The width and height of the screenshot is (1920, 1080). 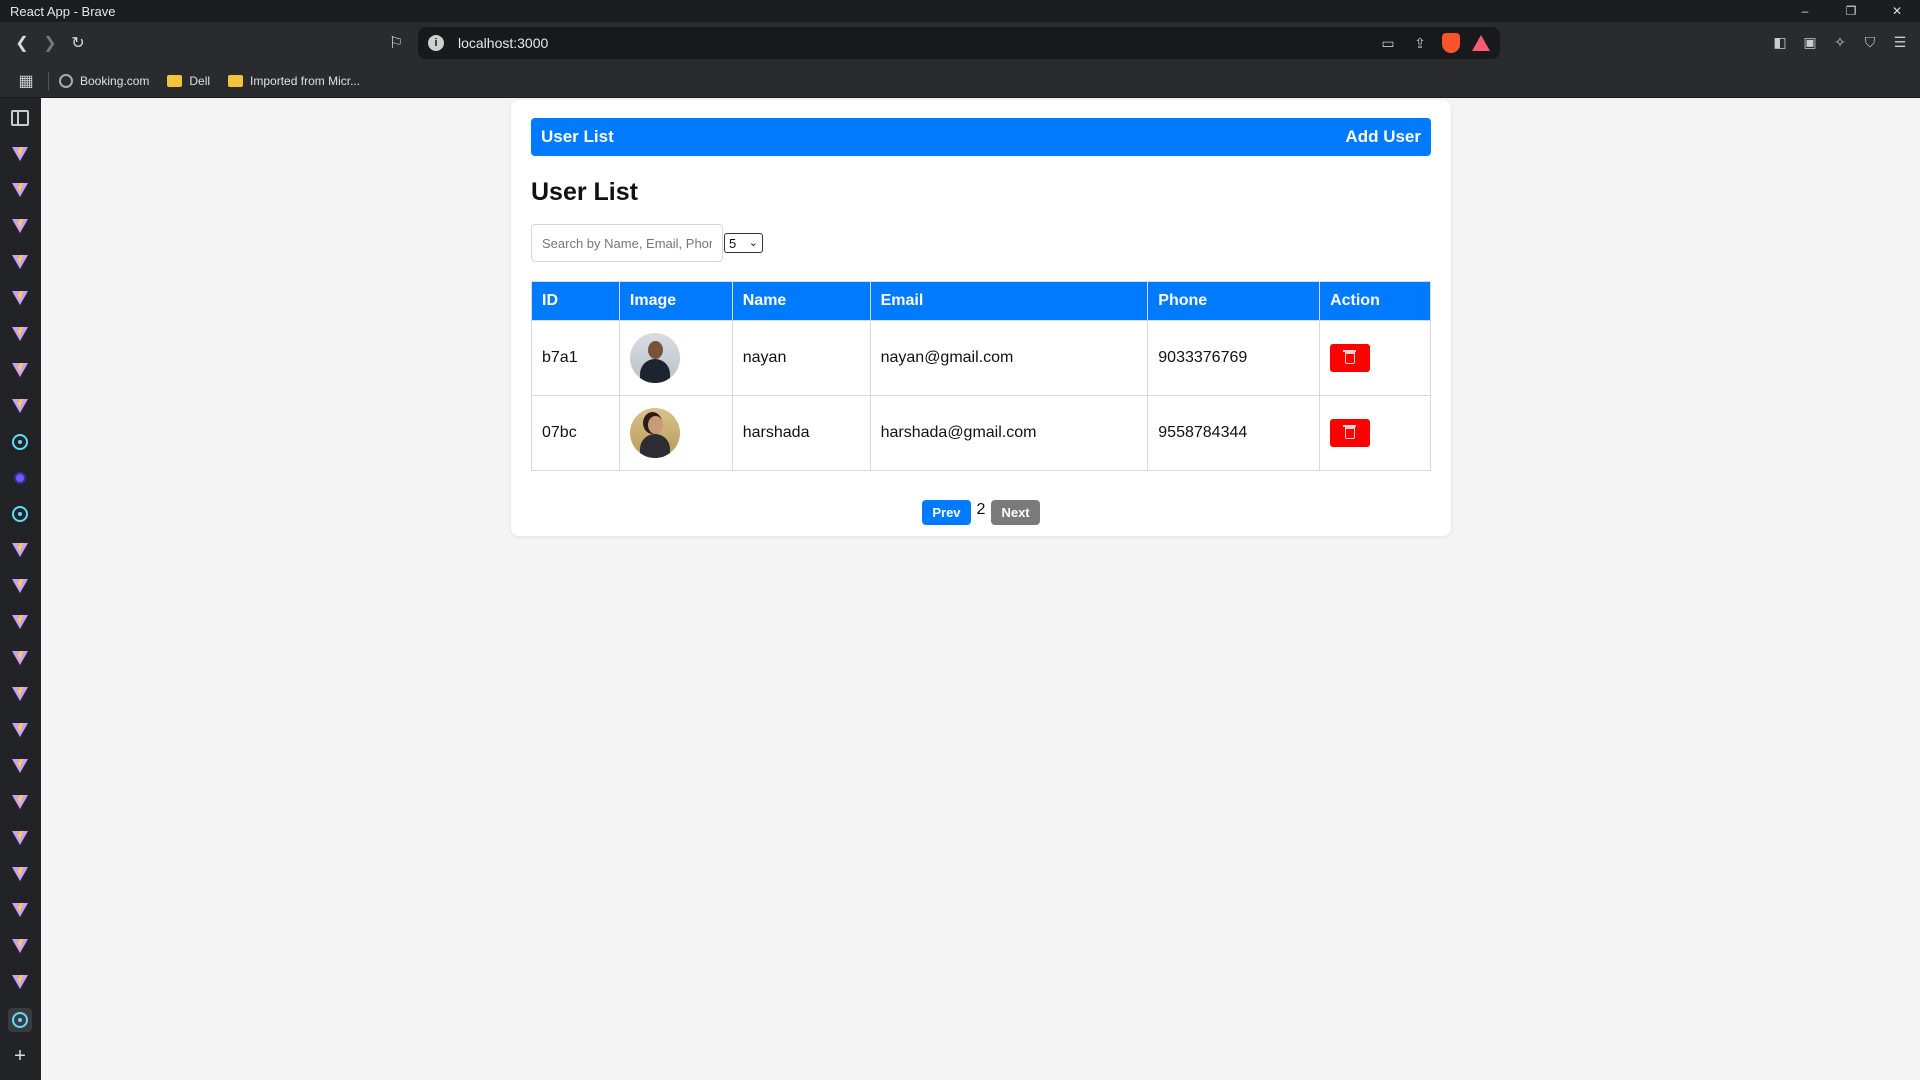 What do you see at coordinates (960, 11) in the screenshot?
I see `window-titlebar: React App - Brave – ❐ ✕` at bounding box center [960, 11].